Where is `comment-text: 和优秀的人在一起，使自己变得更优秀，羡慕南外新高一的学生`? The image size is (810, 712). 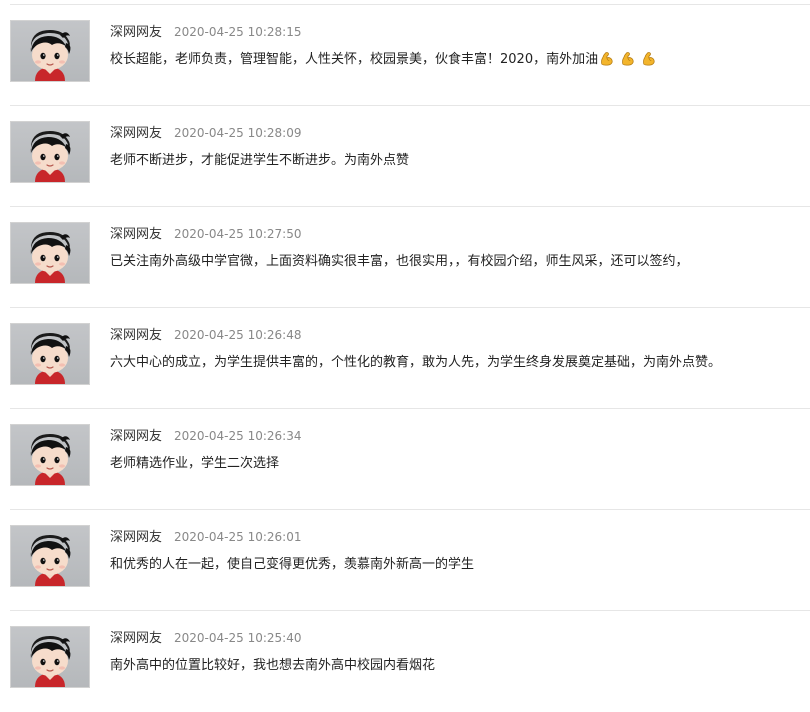
comment-text: 和优秀的人在一起，使自己变得更优秀，羡慕南外新高一的学生 is located at coordinates (455, 565).